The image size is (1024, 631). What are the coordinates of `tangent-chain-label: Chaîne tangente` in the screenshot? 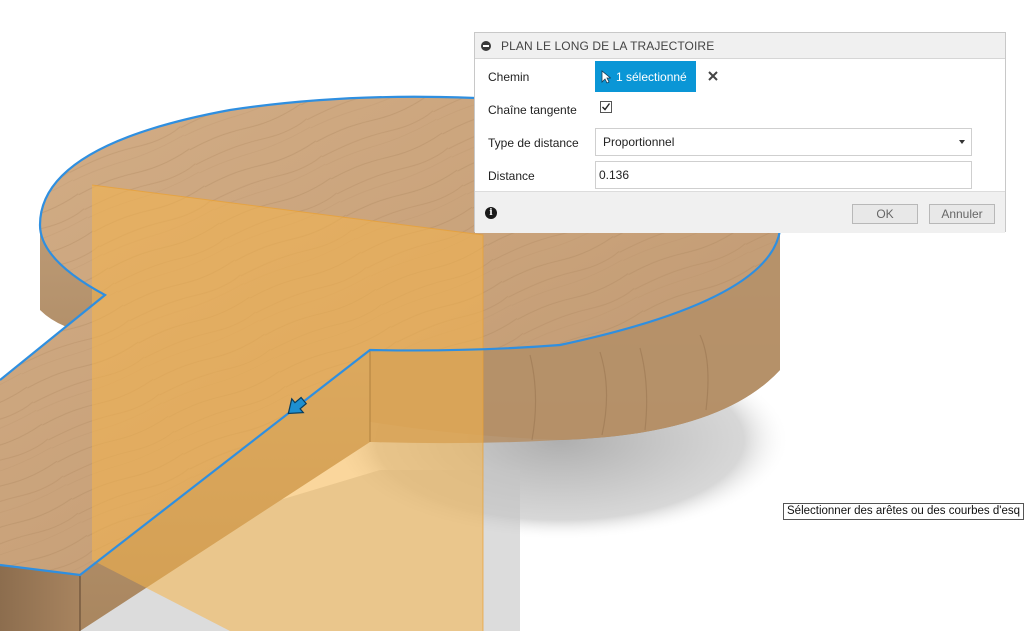 It's located at (532, 110).